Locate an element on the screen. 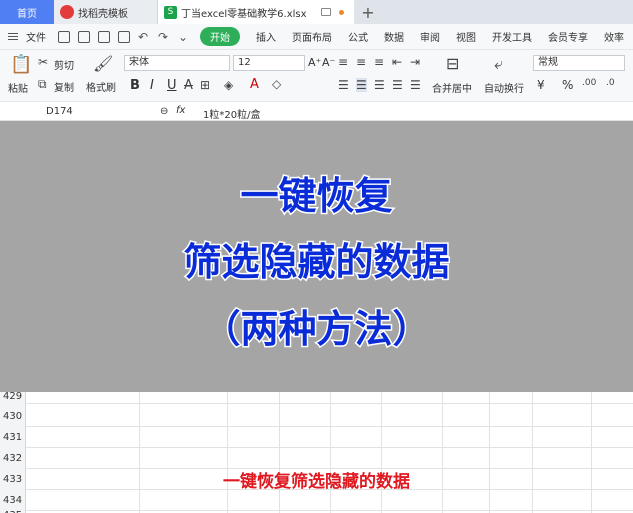 The width and height of the screenshot is (633, 513). hamburger-icon is located at coordinates (16, 36).